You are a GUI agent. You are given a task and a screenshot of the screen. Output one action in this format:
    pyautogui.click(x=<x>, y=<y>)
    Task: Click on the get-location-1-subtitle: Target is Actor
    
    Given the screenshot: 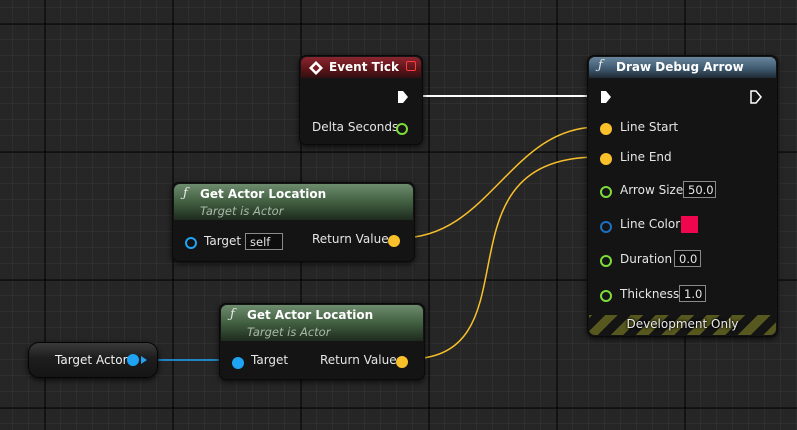 What is the action you would take?
    pyautogui.click(x=242, y=211)
    